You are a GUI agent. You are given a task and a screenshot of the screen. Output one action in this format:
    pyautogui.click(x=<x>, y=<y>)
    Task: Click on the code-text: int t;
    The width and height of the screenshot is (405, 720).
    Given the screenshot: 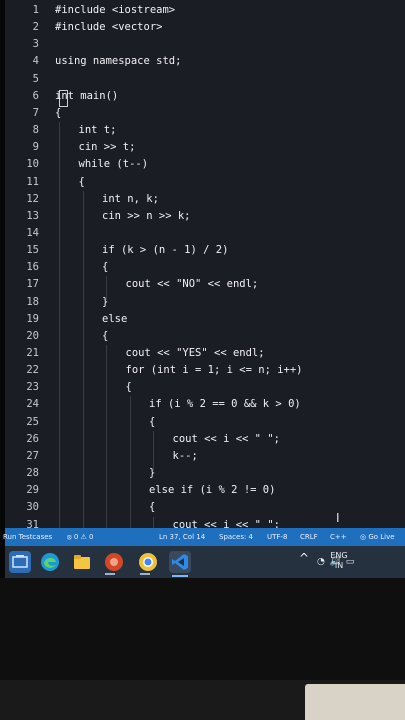 What is the action you would take?
    pyautogui.click(x=97, y=130)
    